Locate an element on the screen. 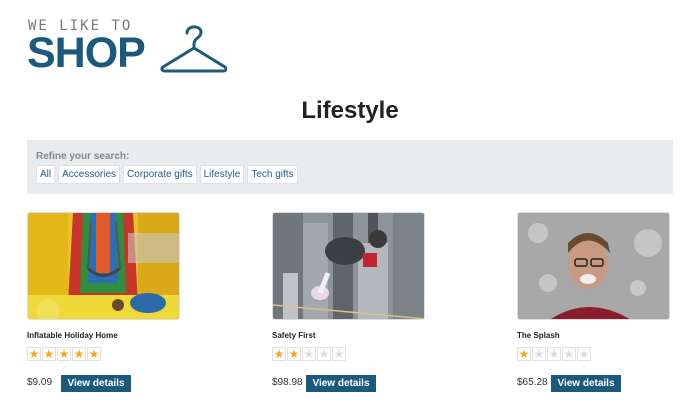 The width and height of the screenshot is (700, 409). filter-link-all: All is located at coordinates (46, 174).